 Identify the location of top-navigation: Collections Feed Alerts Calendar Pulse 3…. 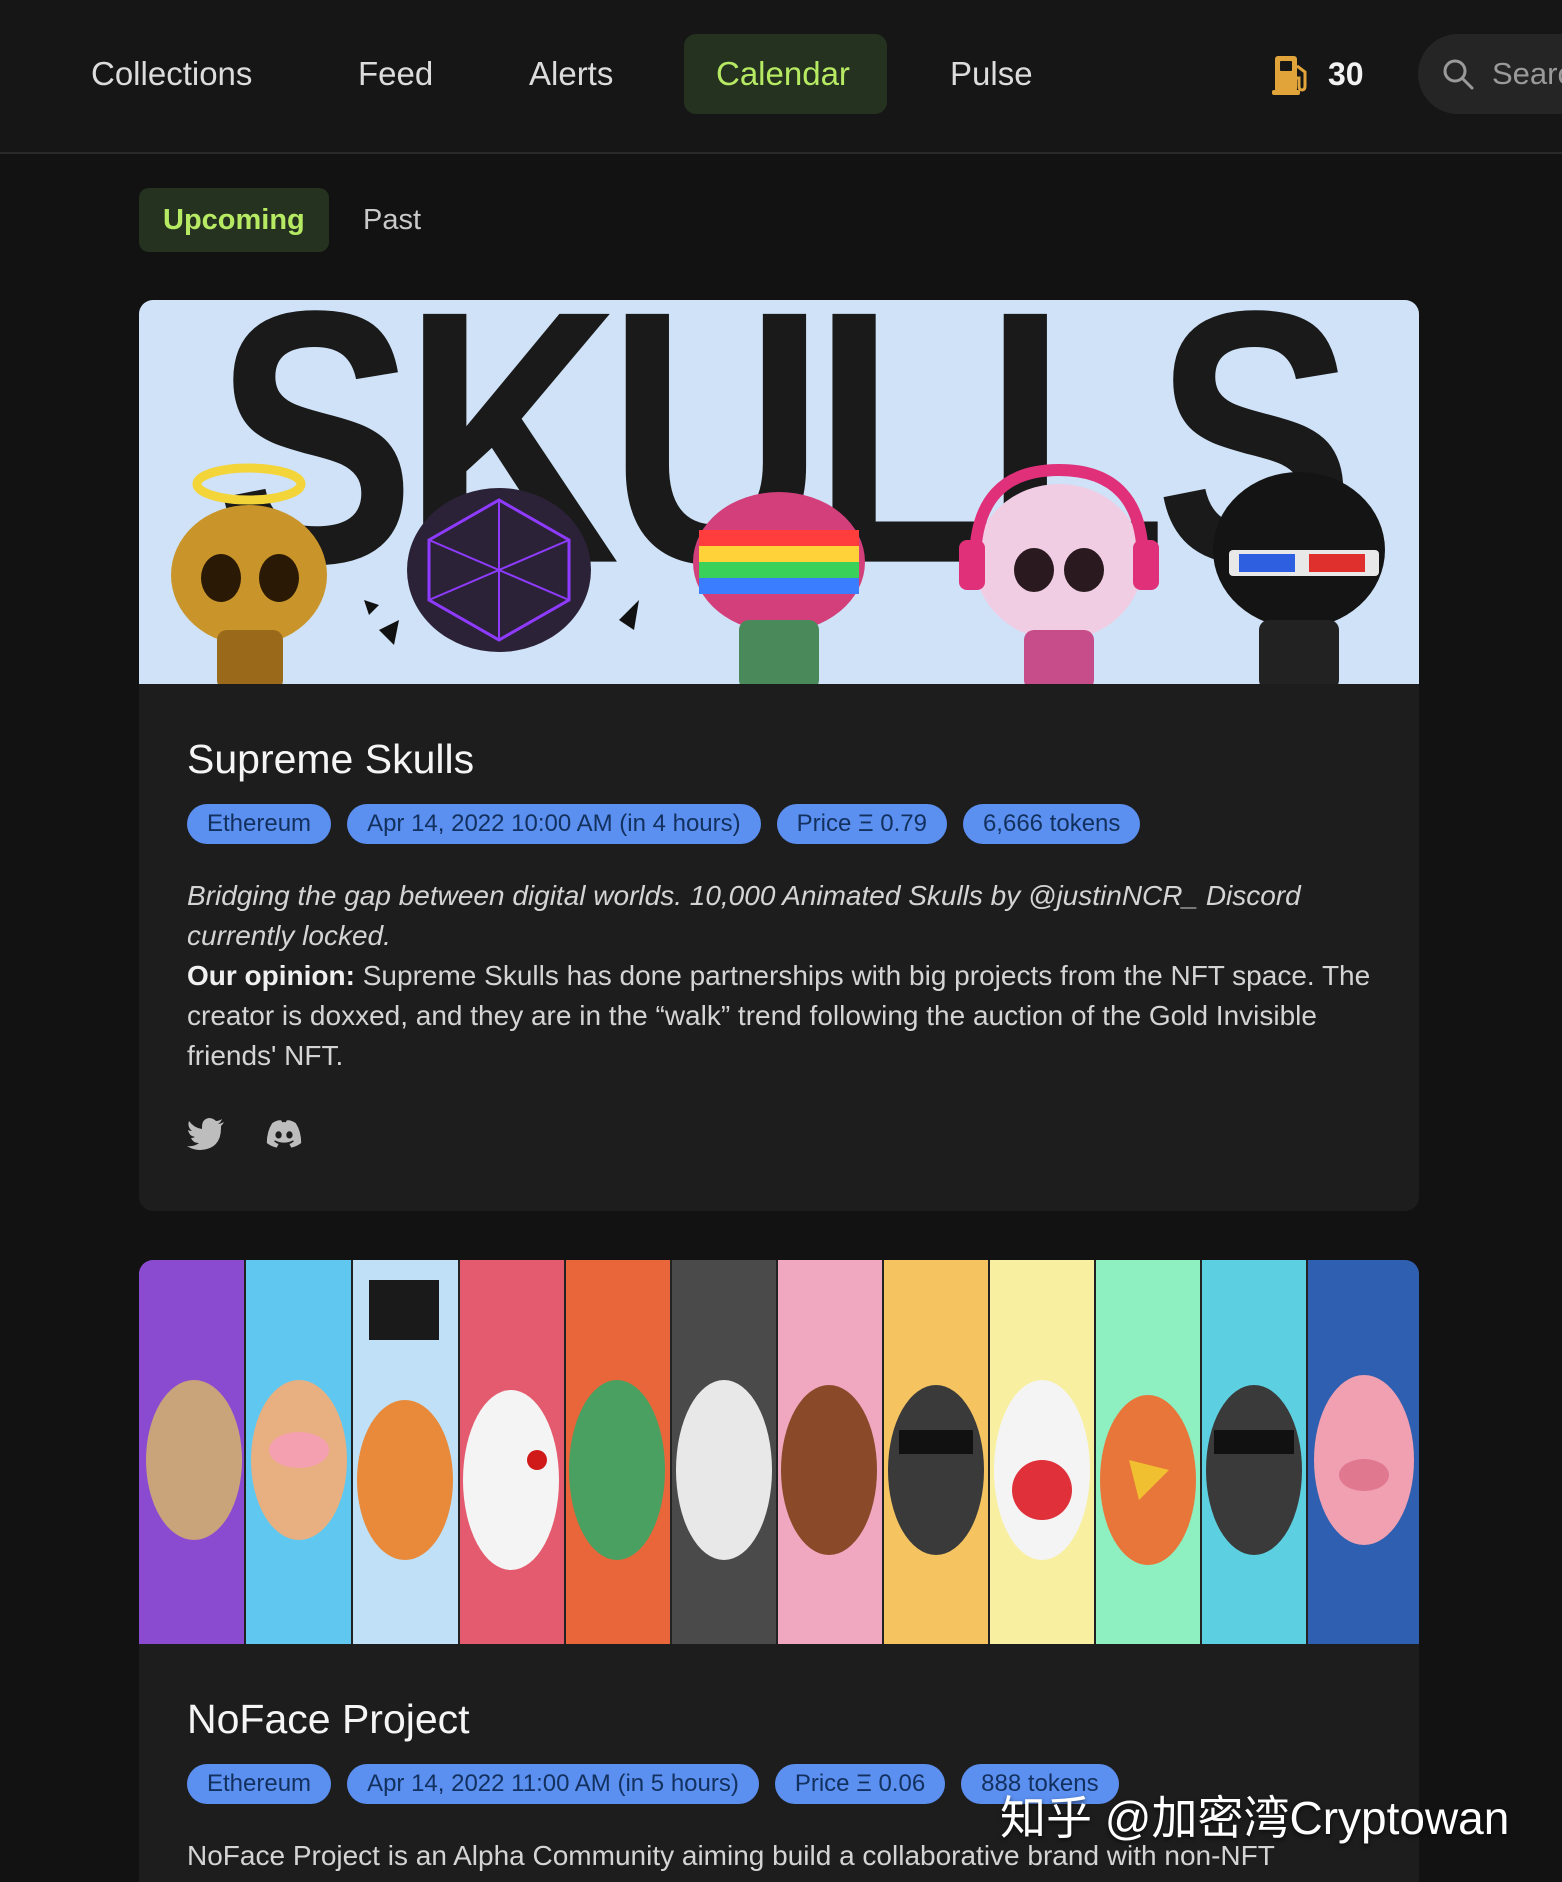
(781, 77).